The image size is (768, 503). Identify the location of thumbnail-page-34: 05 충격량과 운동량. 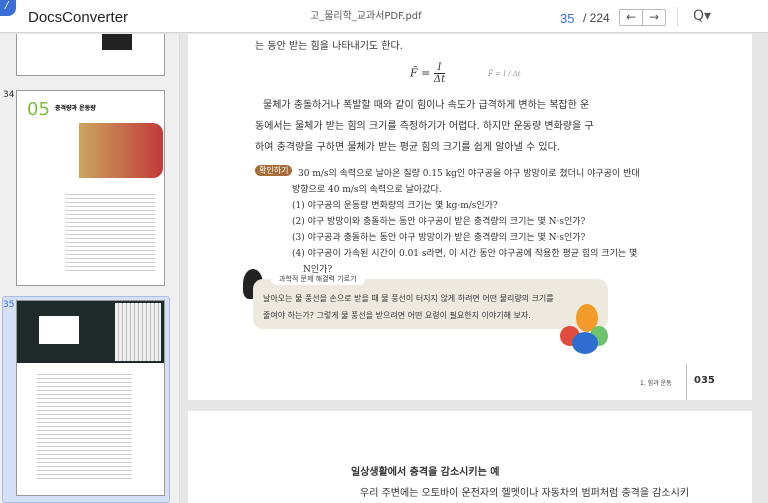
(90, 188).